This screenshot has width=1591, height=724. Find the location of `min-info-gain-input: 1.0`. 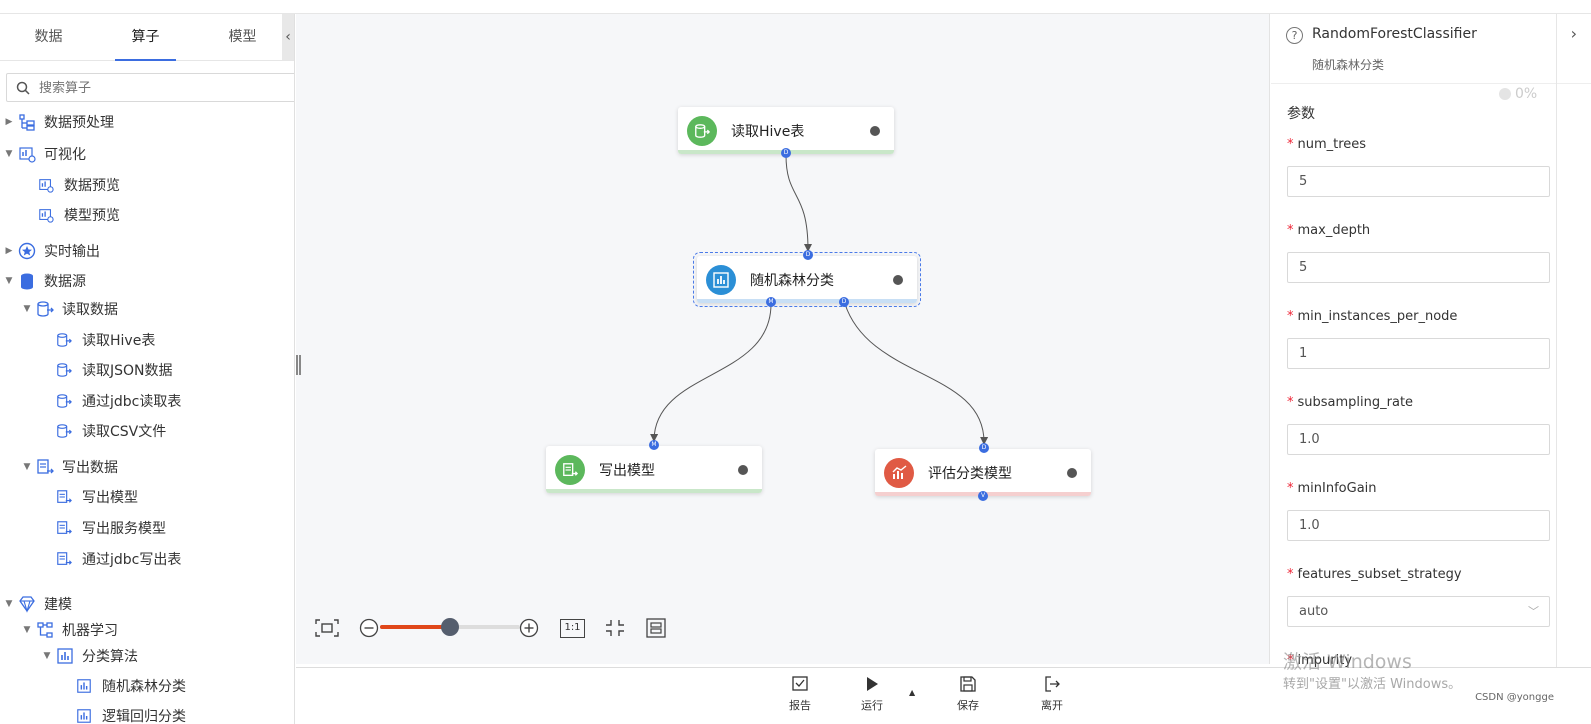

min-info-gain-input: 1.0 is located at coordinates (1418, 525).